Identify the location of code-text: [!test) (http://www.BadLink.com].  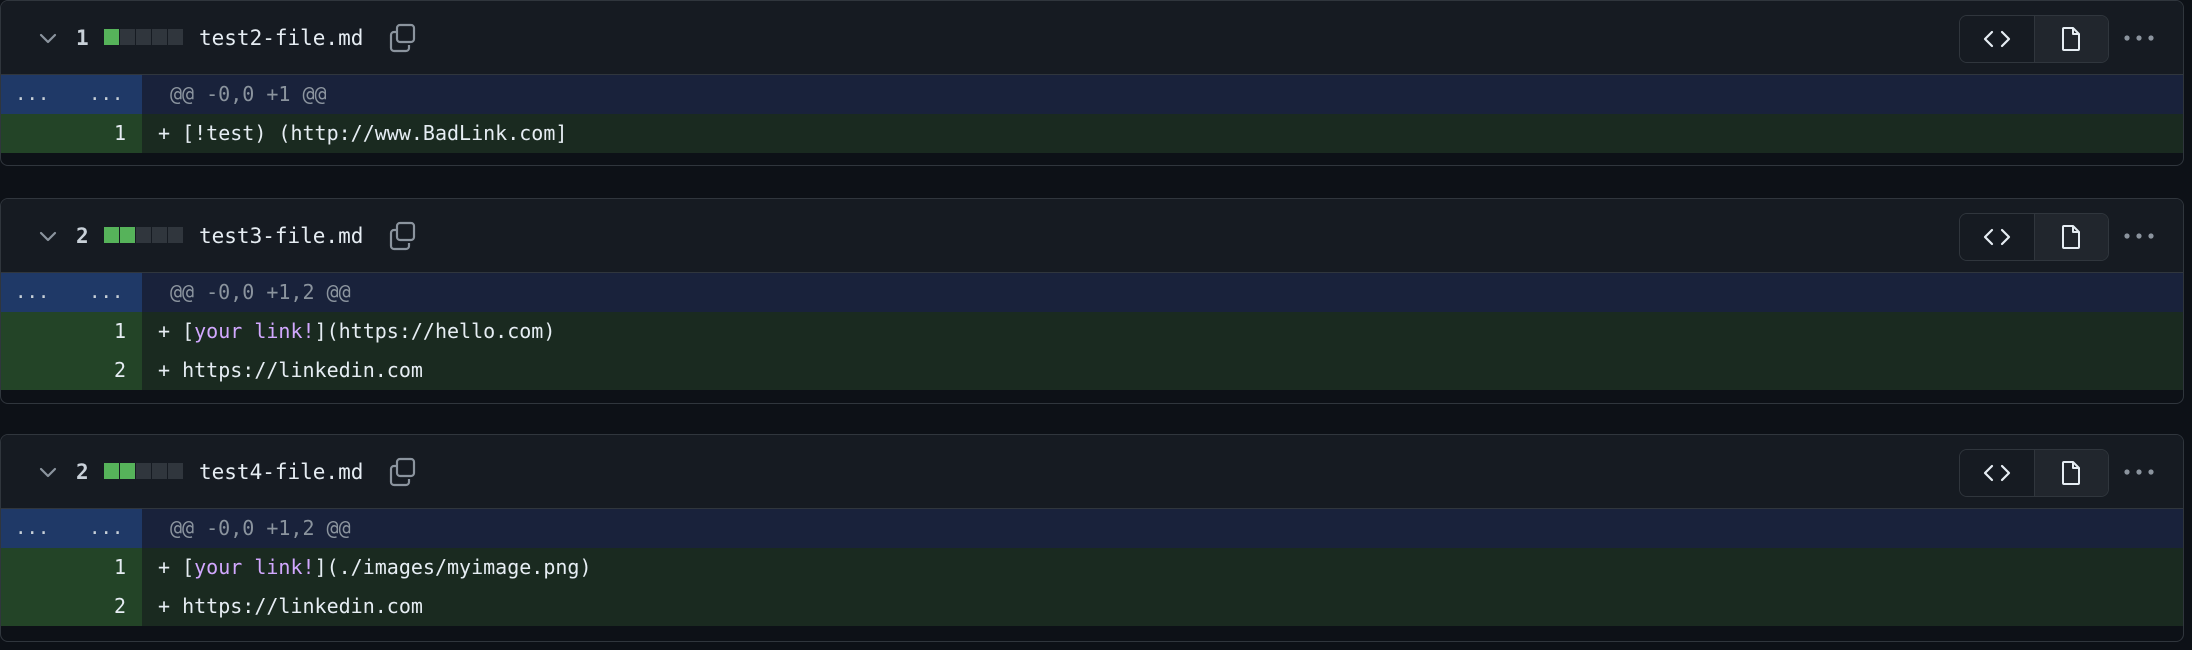
(375, 133).